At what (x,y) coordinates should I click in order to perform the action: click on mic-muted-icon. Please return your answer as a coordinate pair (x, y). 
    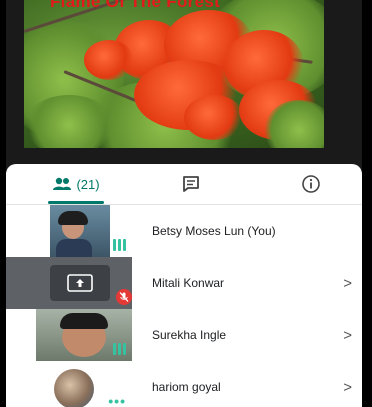
    Looking at the image, I should click on (124, 297).